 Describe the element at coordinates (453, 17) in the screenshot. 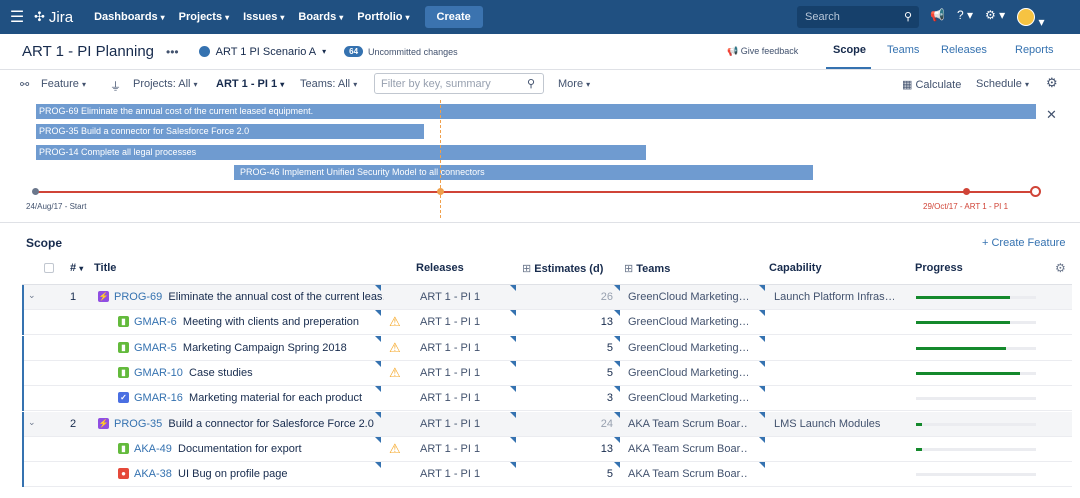

I see `create-button: Create` at that location.